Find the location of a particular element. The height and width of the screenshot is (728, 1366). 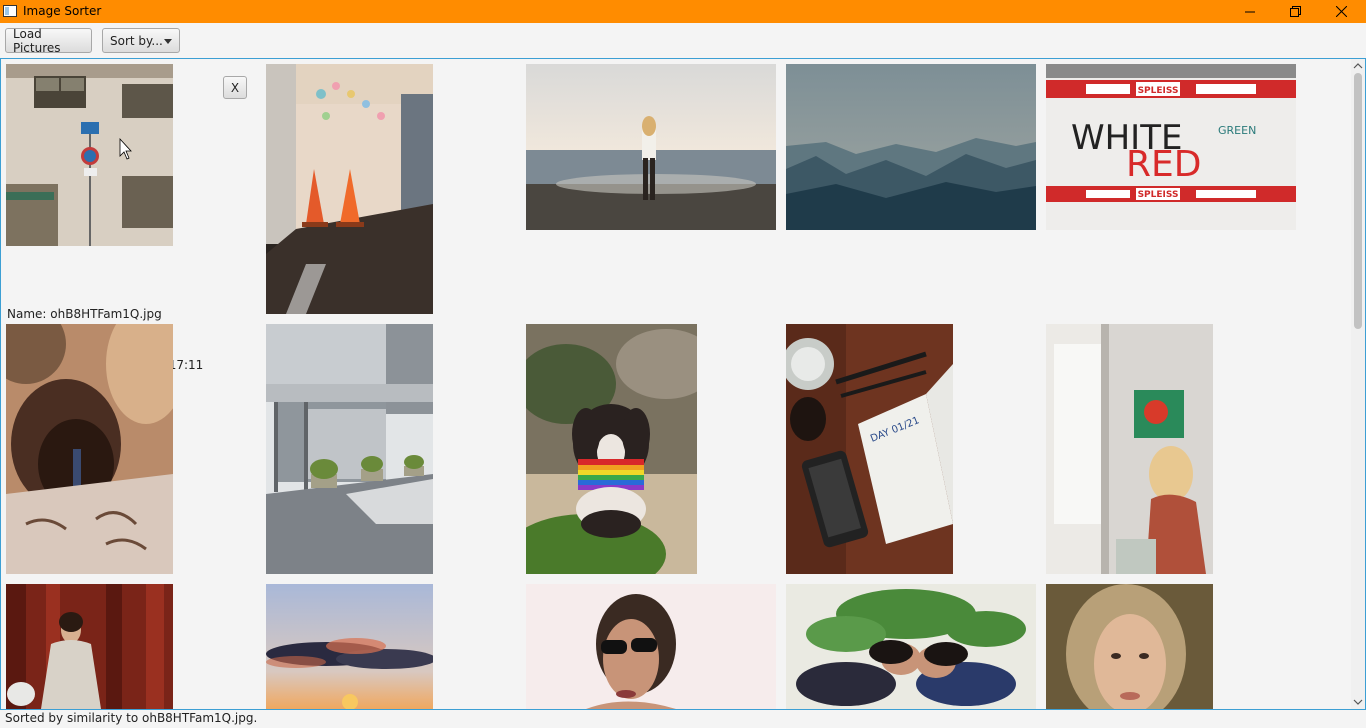

close-button is located at coordinates (1341, 11).